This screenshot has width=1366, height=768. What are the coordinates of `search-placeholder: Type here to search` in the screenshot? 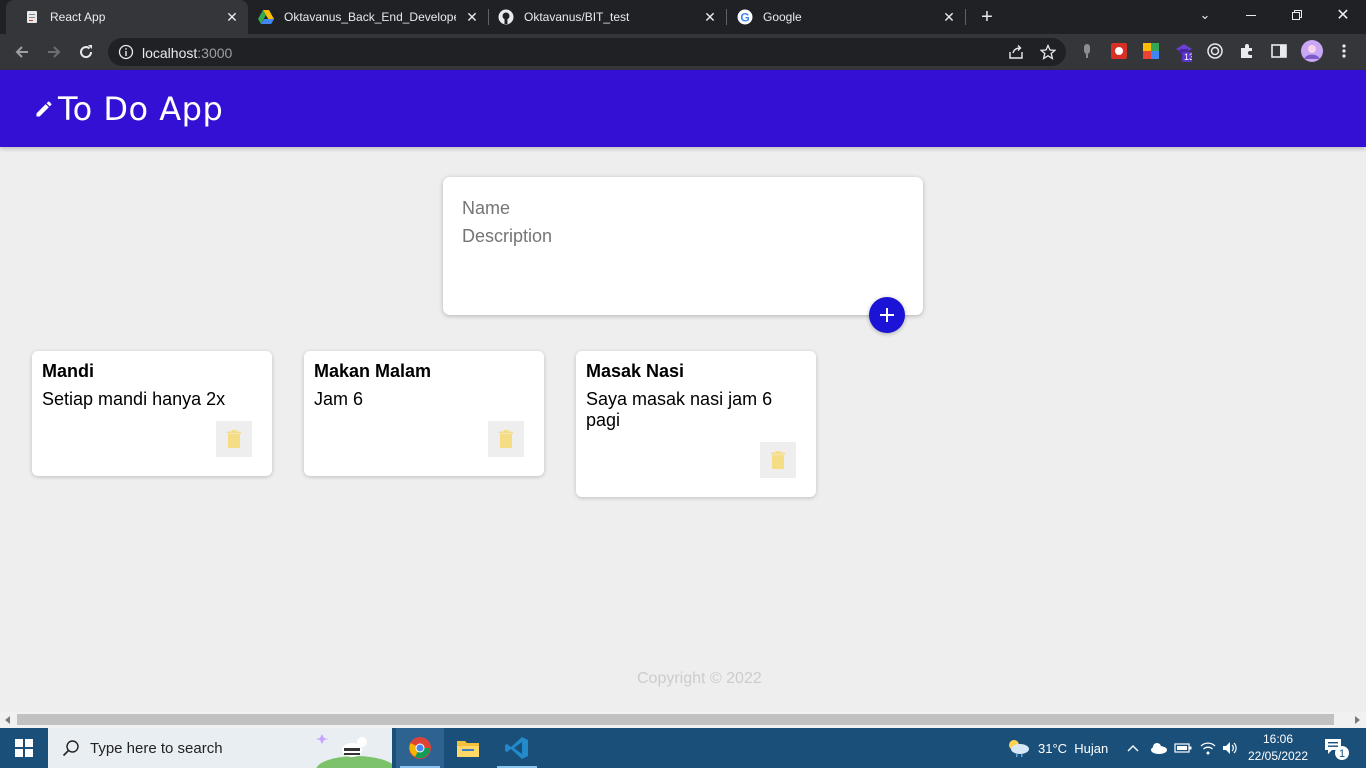 It's located at (156, 748).